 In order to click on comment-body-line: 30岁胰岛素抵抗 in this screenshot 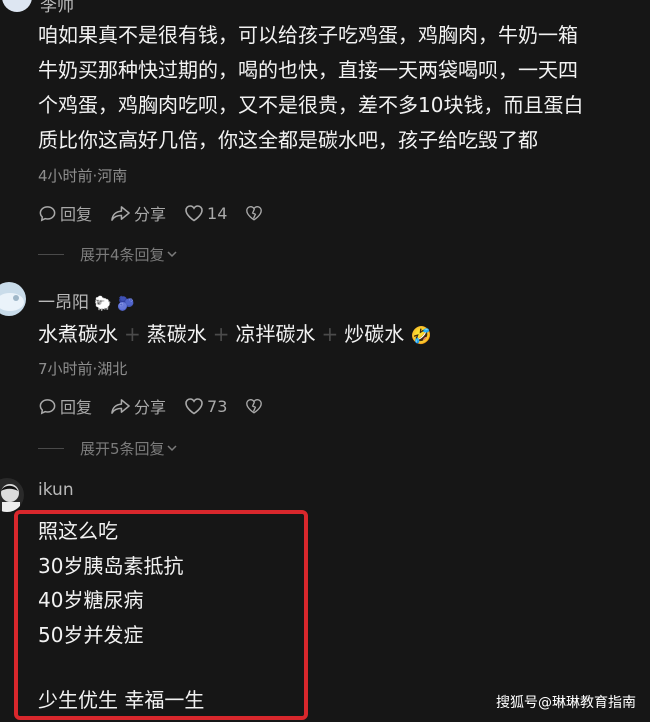, I will do `click(111, 566)`.